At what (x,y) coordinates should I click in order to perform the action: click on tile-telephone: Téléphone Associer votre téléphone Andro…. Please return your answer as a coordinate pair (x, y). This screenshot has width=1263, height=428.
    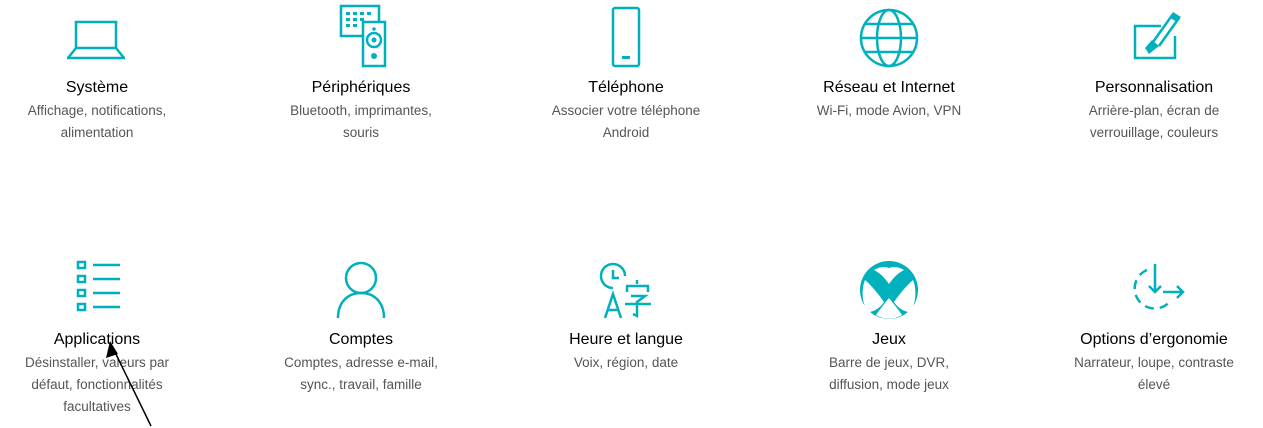
    Looking at the image, I should click on (626, 72).